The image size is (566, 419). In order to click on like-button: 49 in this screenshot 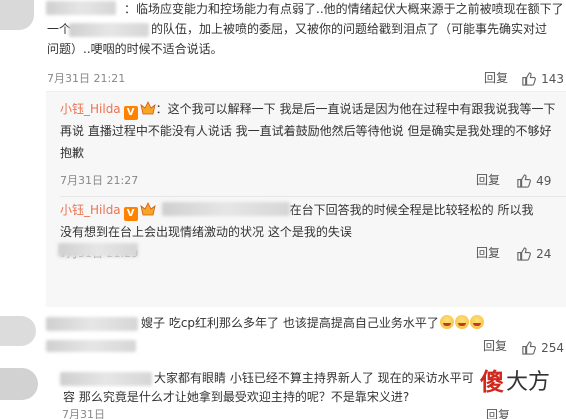, I will do `click(533, 179)`.